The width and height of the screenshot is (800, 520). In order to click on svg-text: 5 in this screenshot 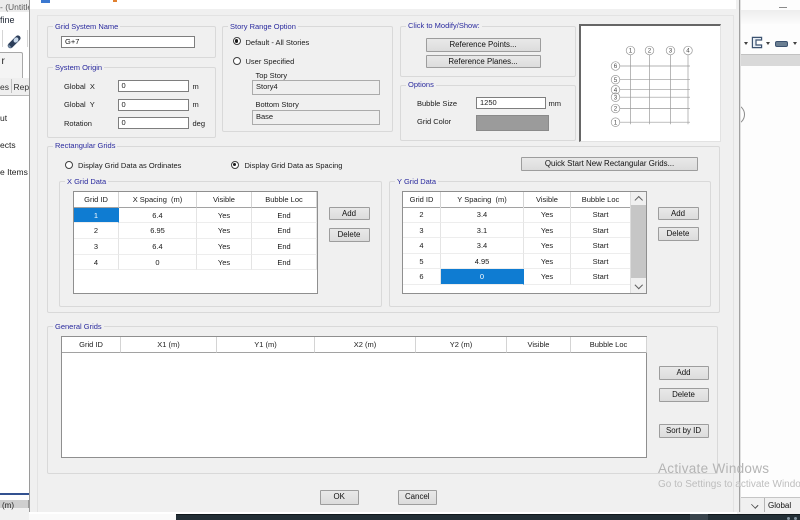, I will do `click(615, 79)`.